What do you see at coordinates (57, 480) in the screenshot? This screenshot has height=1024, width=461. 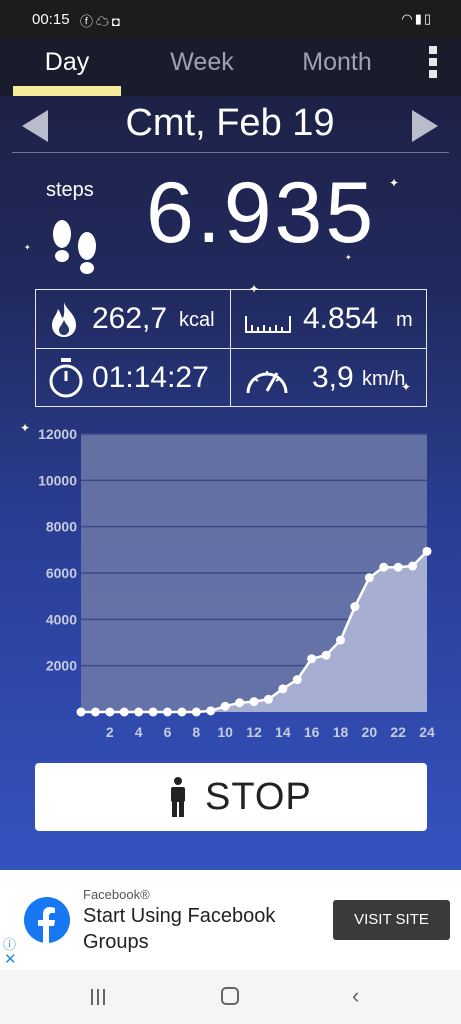 I see `chart-y-tick-label: 10000` at bounding box center [57, 480].